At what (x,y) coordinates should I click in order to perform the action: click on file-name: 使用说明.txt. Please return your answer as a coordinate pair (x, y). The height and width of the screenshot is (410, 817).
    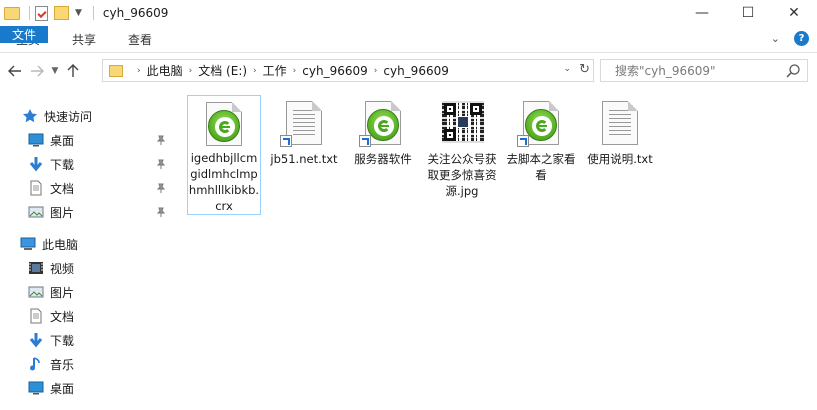
    Looking at the image, I should click on (620, 159).